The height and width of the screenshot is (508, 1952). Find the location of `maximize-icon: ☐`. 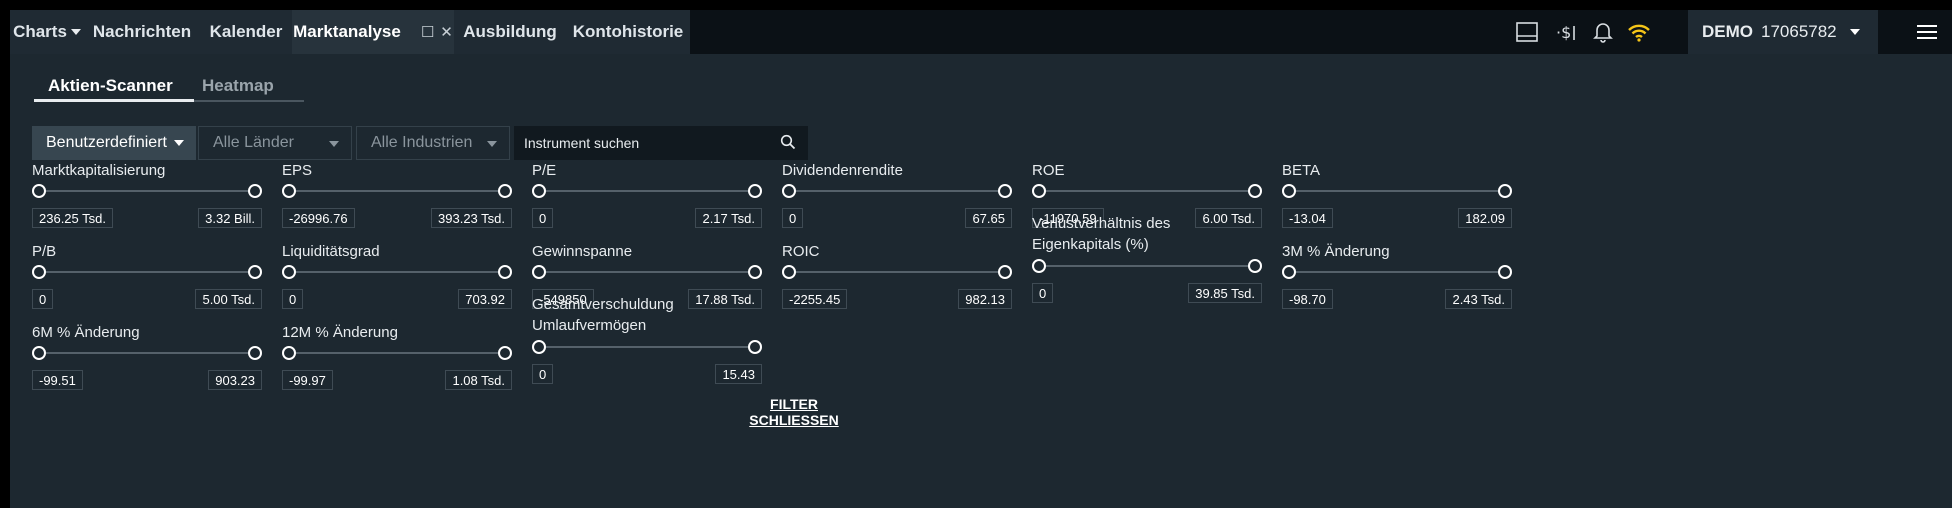

maximize-icon: ☐ is located at coordinates (427, 32).